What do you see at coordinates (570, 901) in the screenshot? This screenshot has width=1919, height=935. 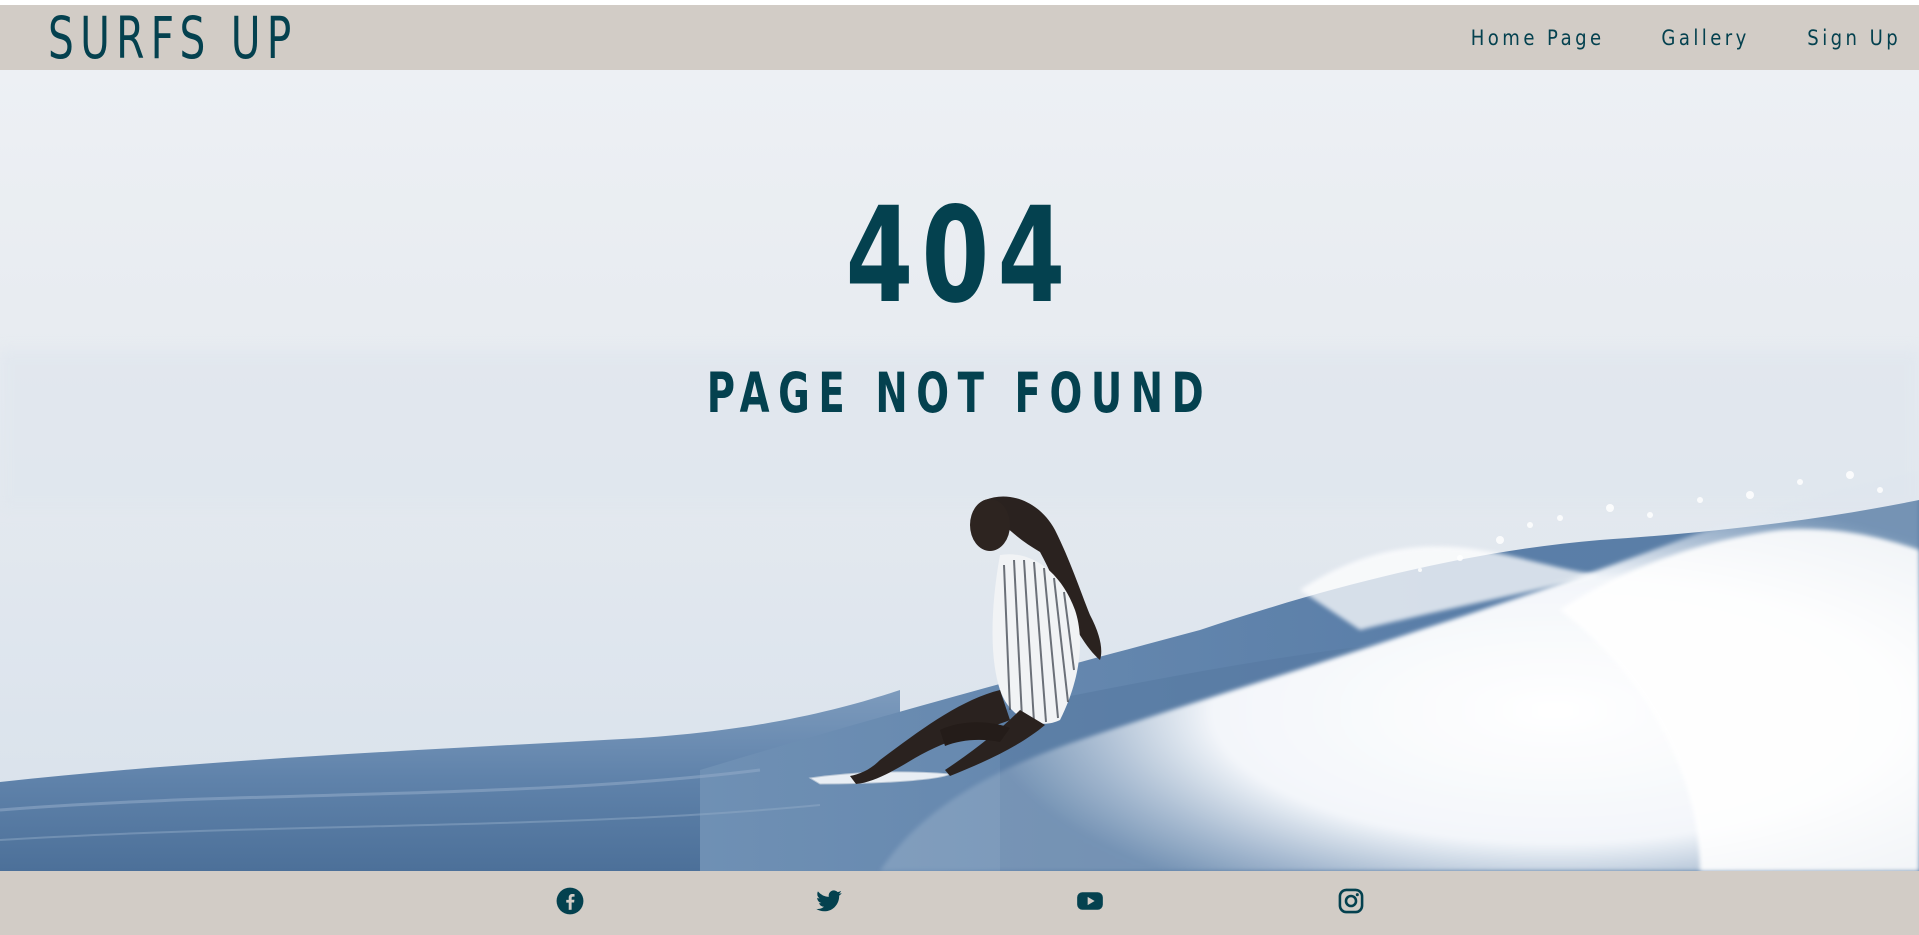 I see `facebook-icon` at bounding box center [570, 901].